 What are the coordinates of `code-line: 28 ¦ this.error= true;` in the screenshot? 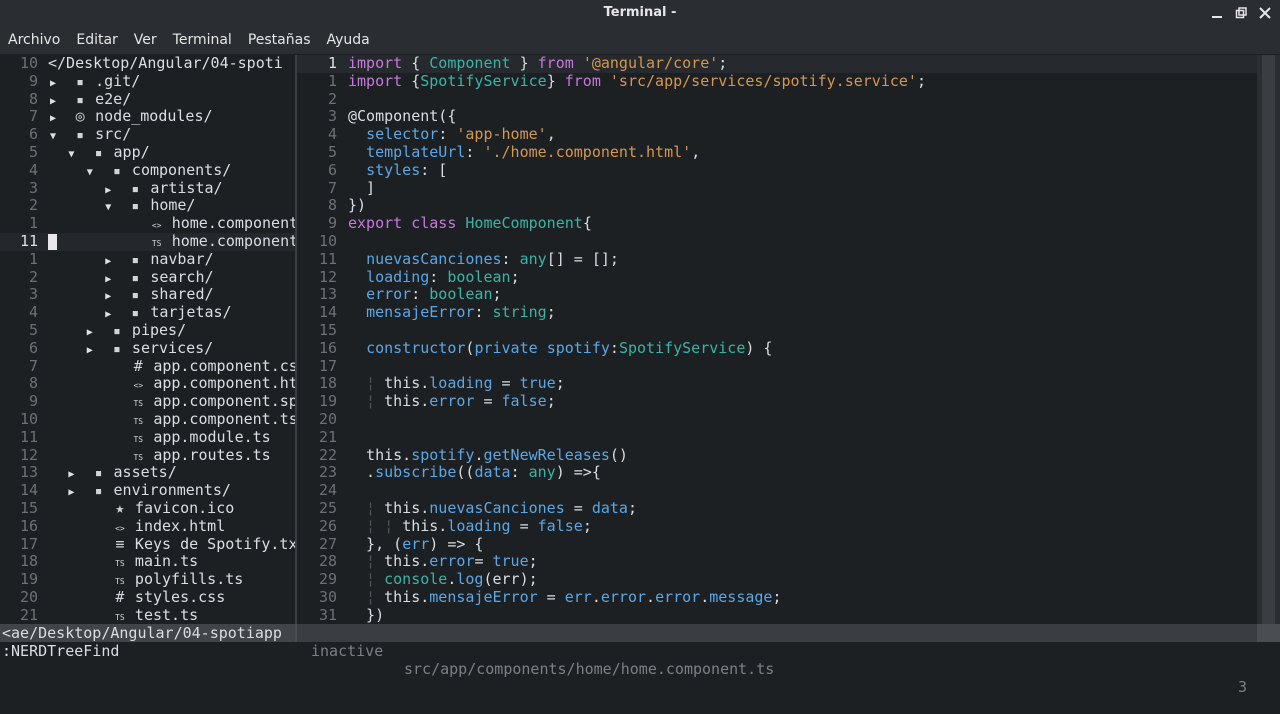 It's located at (777, 561).